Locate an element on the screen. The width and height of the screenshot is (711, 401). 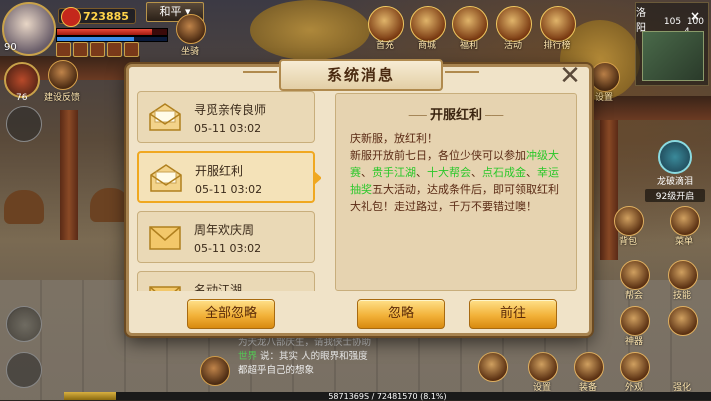
enhance-icon is located at coordinates (683, 321).